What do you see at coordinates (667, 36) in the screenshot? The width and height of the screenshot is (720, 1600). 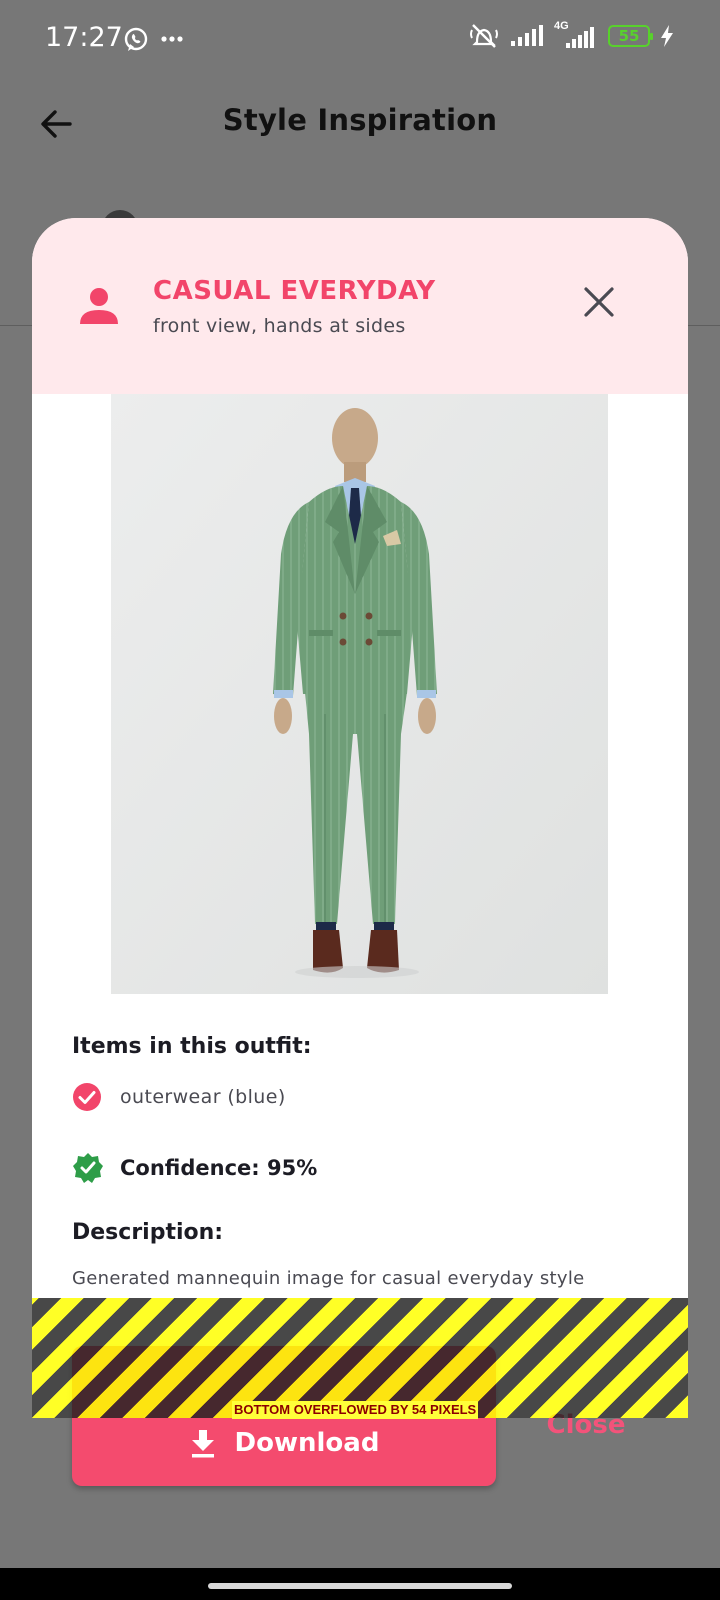 I see `charging-icon` at bounding box center [667, 36].